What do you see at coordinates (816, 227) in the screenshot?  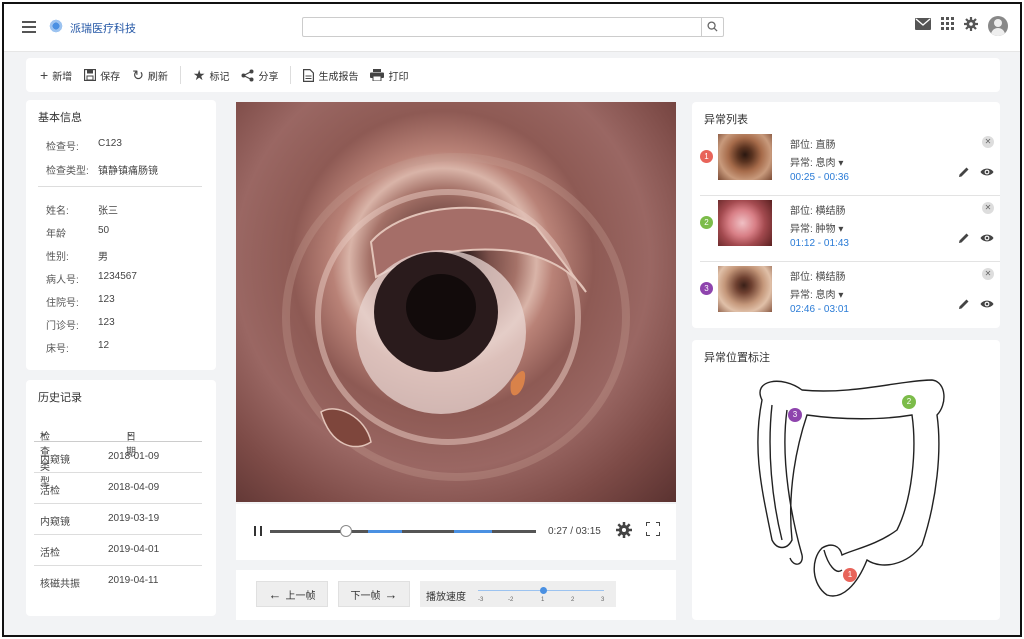 I see `anomaly-type-select: 异常: 肿物 ▾` at bounding box center [816, 227].